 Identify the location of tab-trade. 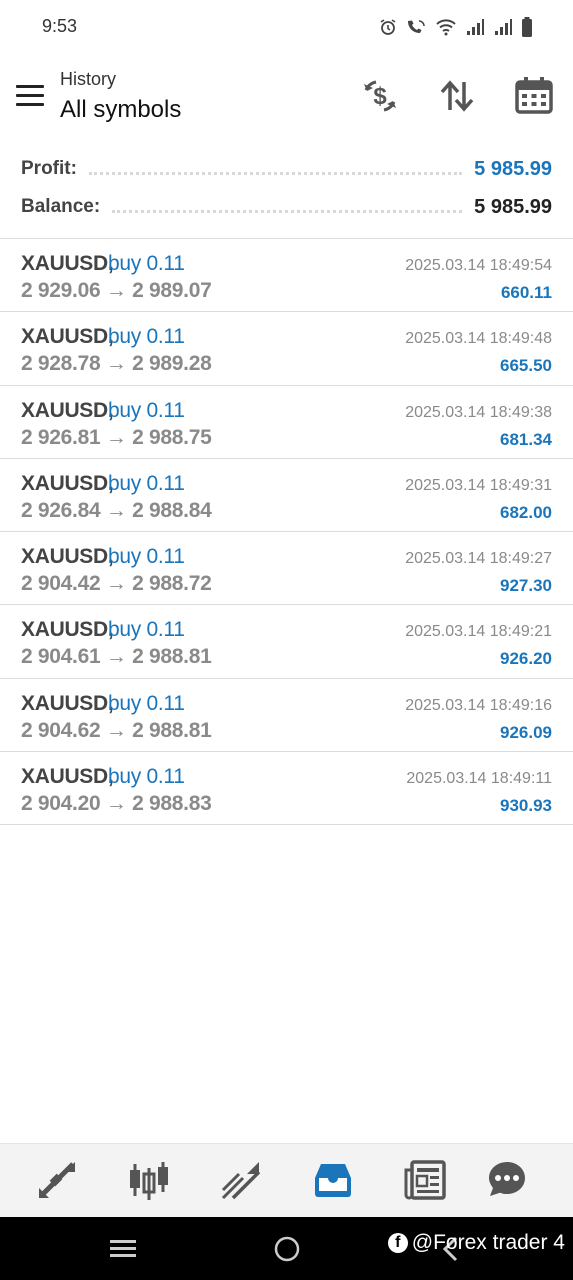
(241, 1180).